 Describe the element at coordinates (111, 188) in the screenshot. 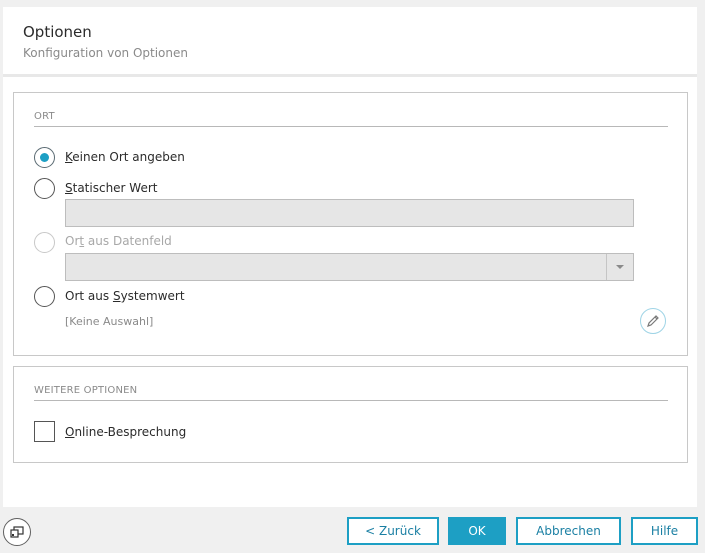

I see `radio-label-statischer-wert: Statischer Wert` at that location.